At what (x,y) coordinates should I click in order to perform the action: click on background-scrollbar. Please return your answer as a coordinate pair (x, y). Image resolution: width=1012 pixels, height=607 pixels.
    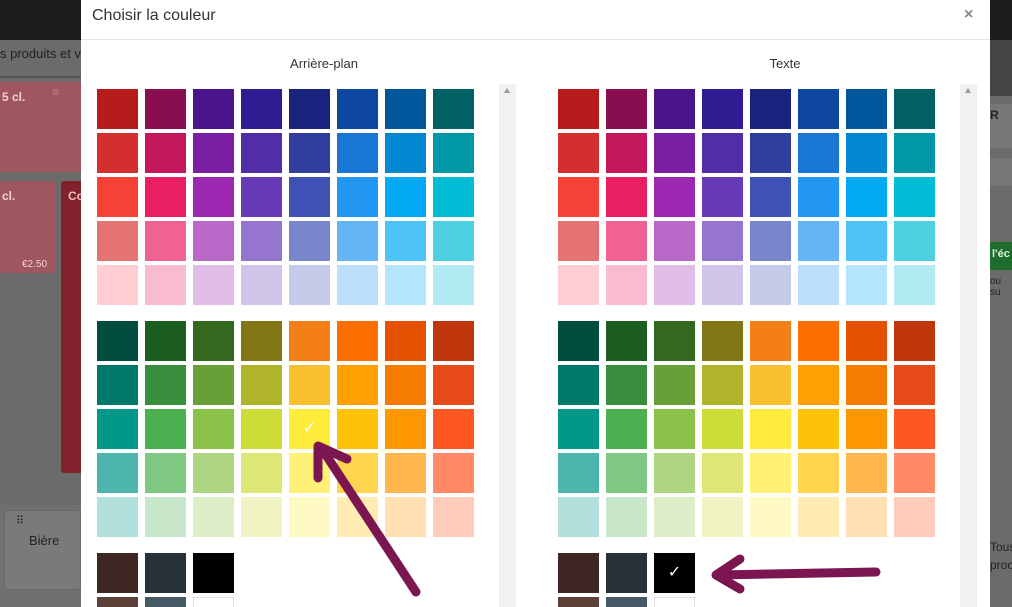
    Looking at the image, I should click on (507, 345).